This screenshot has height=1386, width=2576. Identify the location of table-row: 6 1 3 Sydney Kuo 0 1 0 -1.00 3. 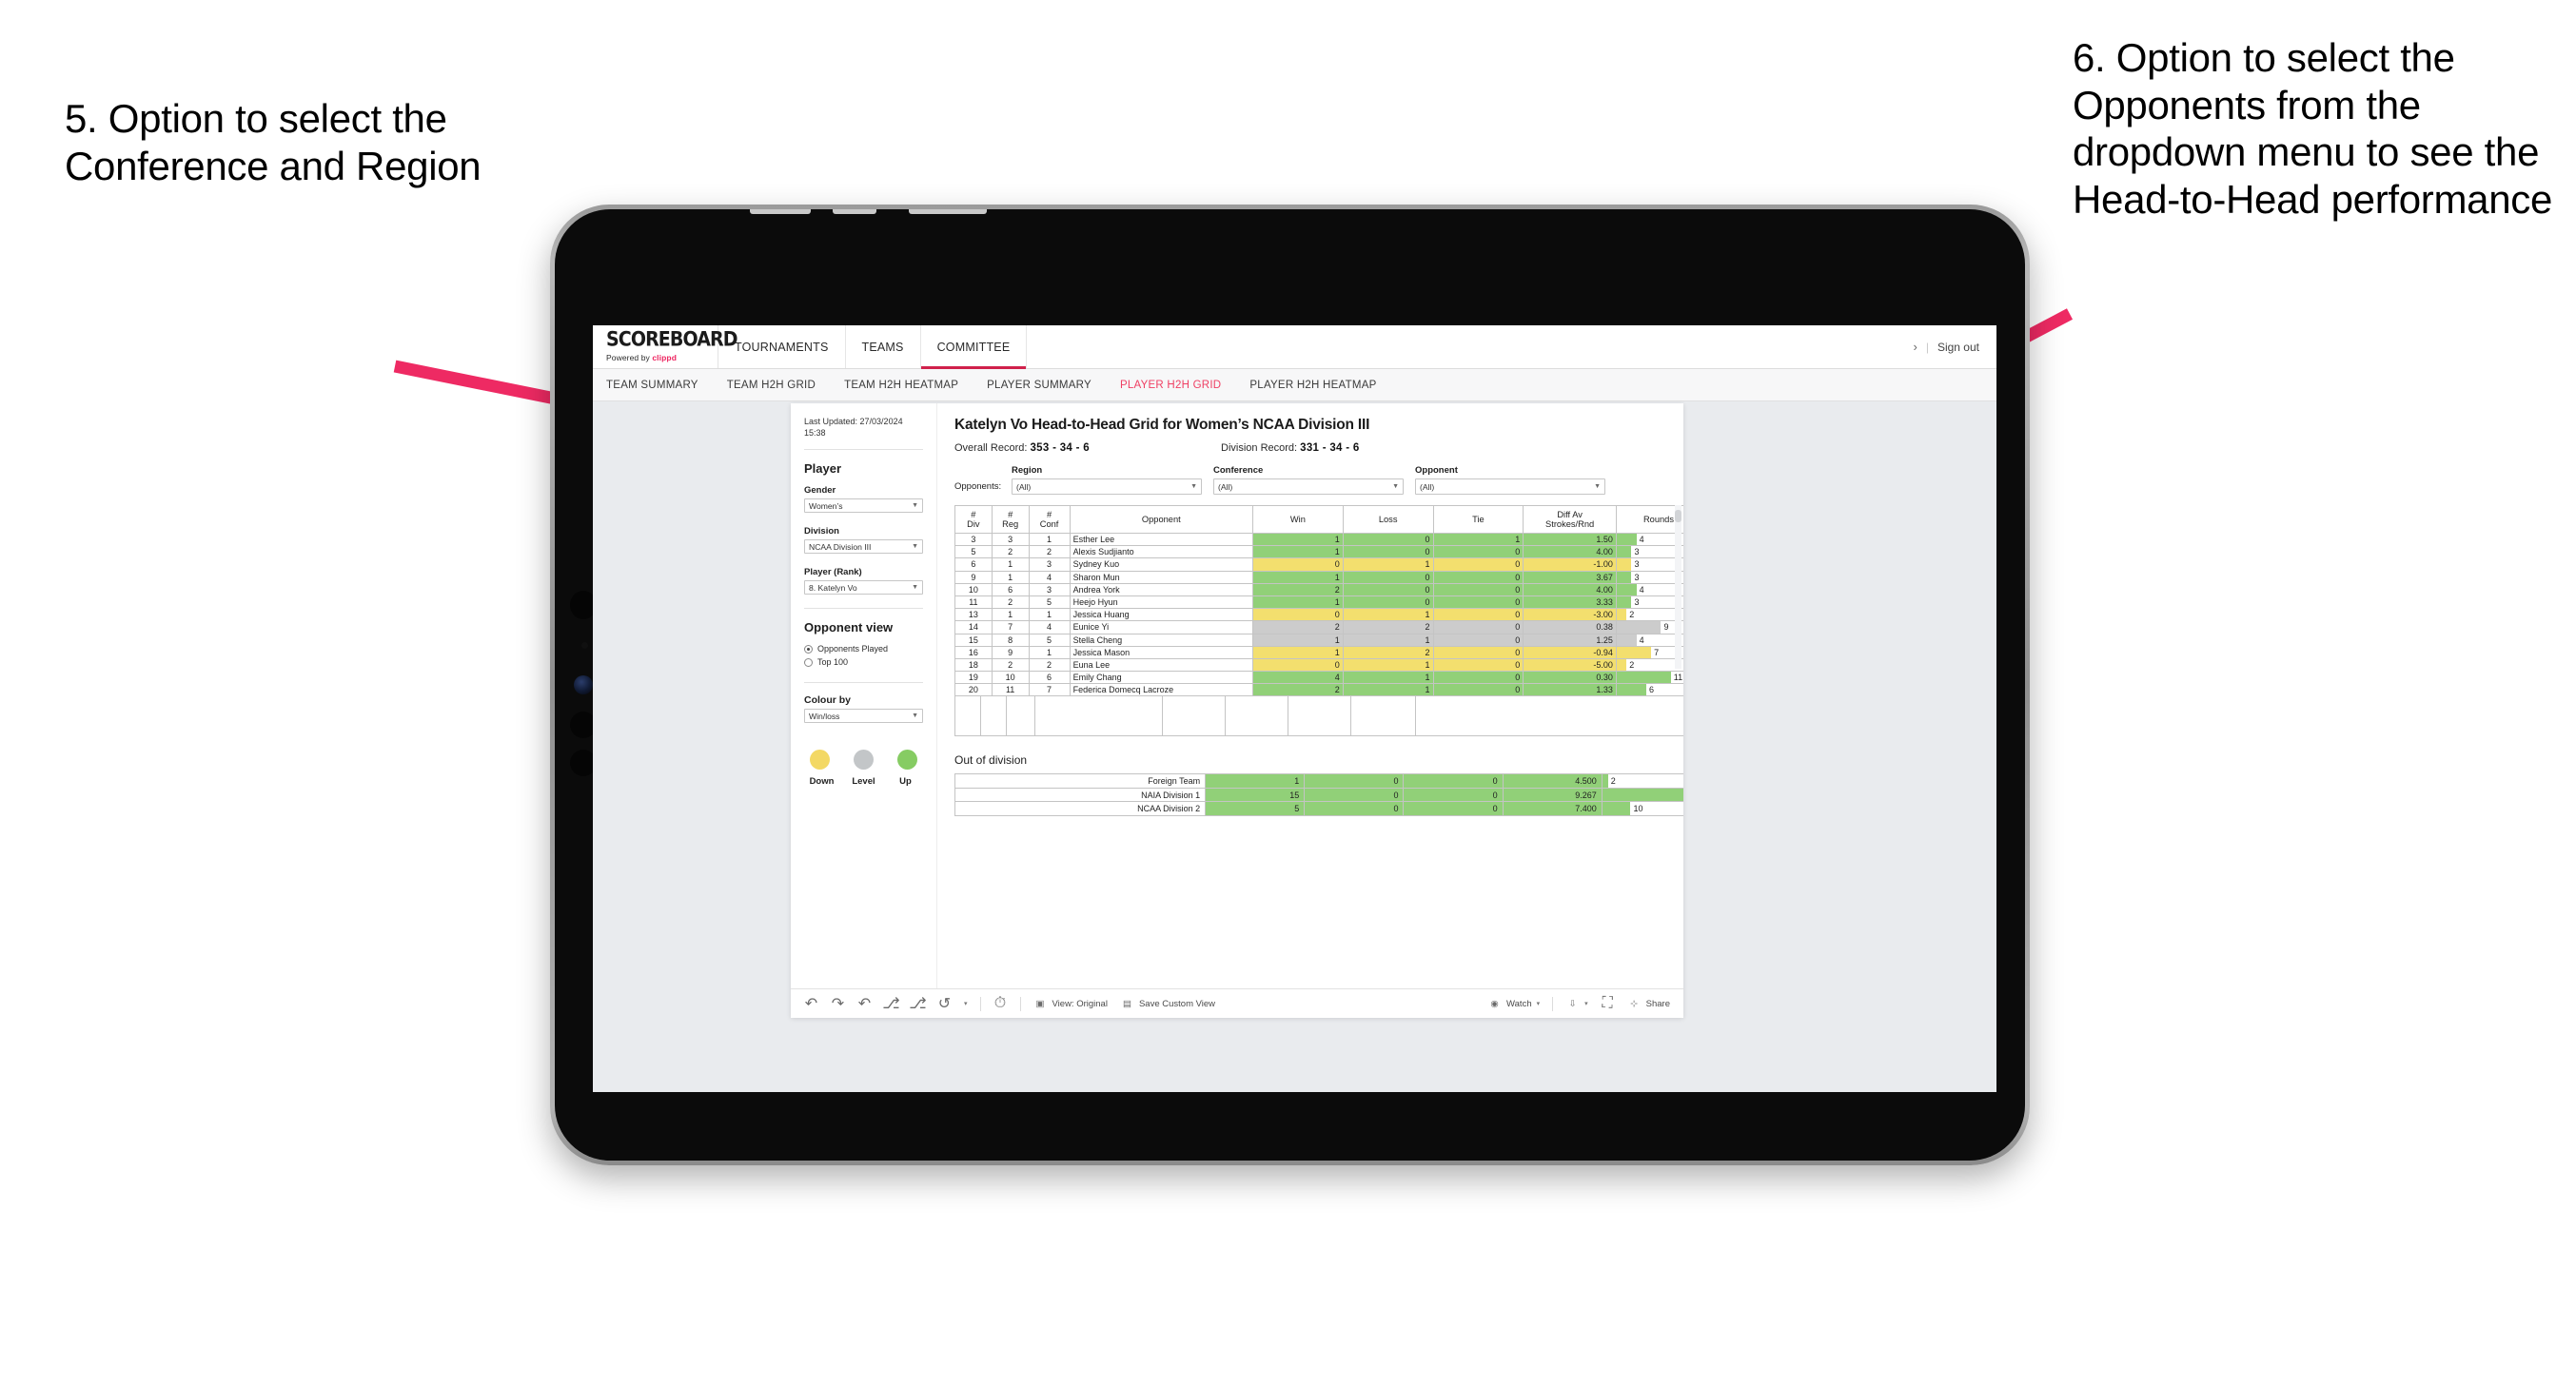
(1318, 564).